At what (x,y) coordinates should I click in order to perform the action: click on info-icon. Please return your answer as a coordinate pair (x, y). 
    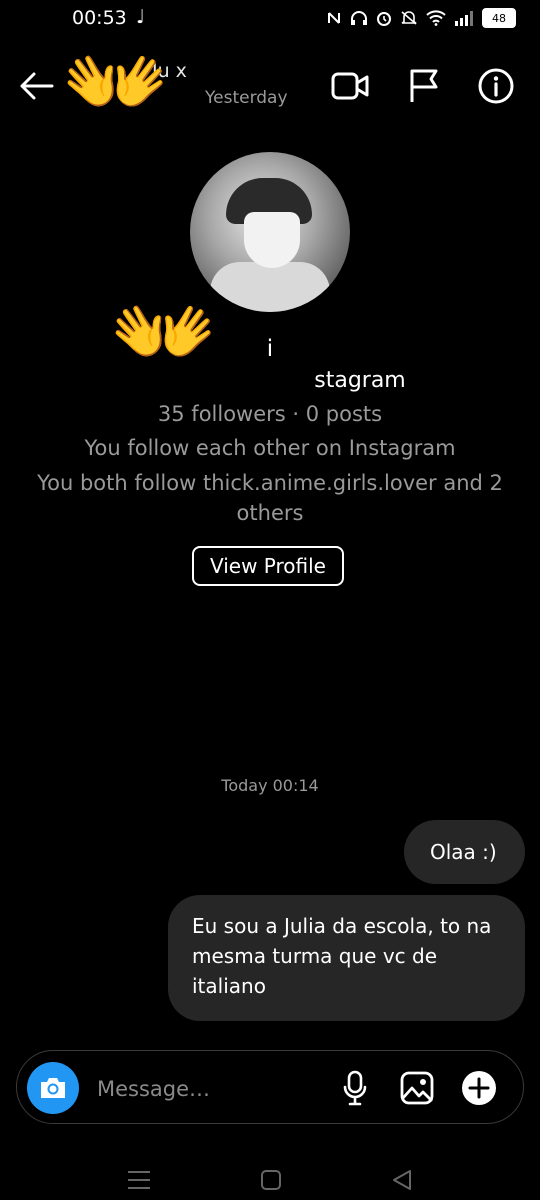
    Looking at the image, I should click on (496, 86).